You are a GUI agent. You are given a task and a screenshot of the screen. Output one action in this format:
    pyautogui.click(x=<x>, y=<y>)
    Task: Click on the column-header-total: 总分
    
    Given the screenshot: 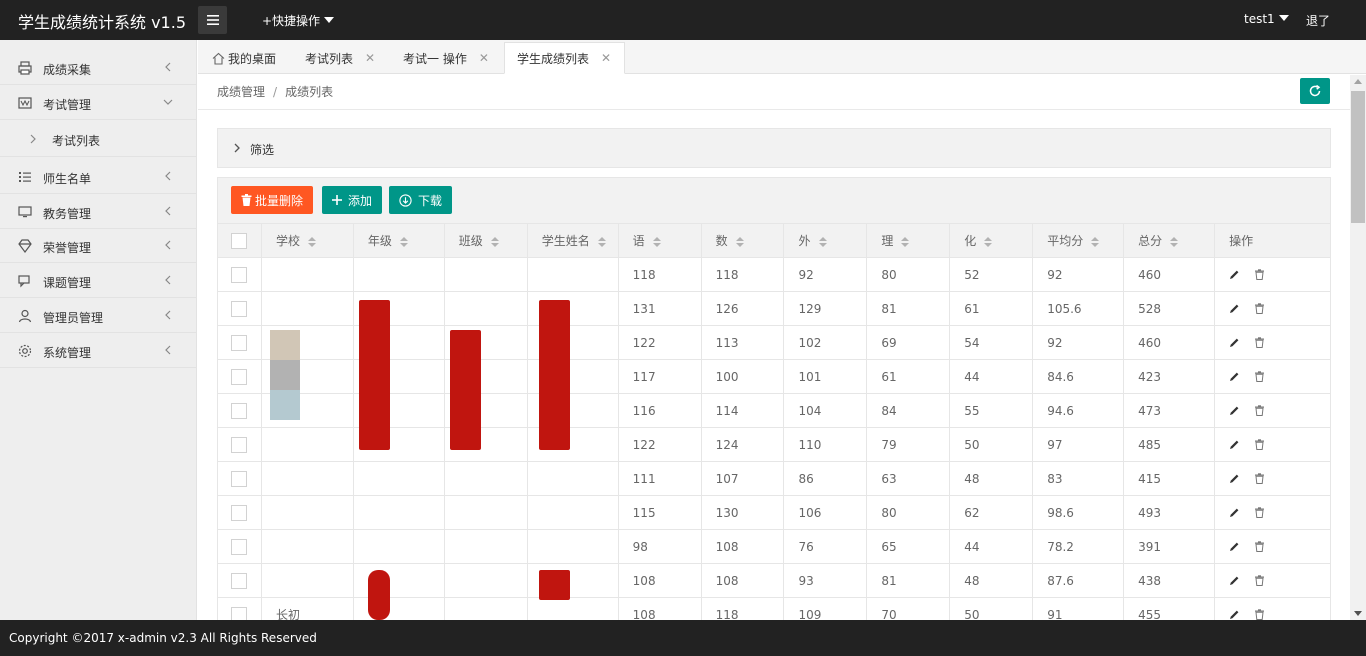 What is the action you would take?
    pyautogui.click(x=1169, y=240)
    